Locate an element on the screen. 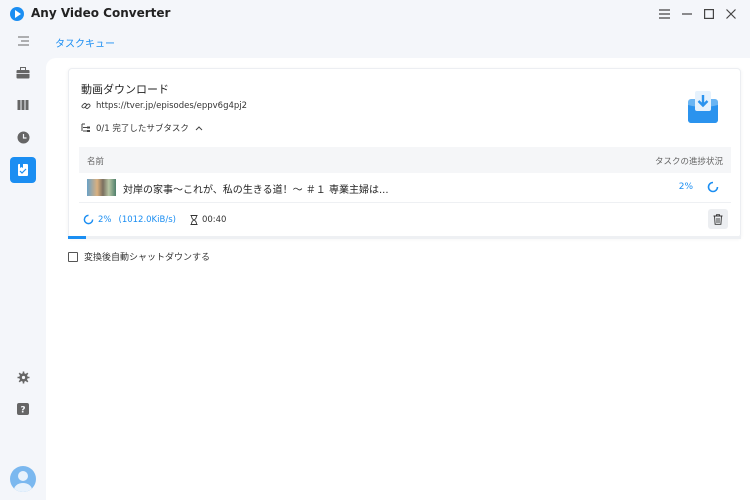  task-progress-fill is located at coordinates (77, 237).